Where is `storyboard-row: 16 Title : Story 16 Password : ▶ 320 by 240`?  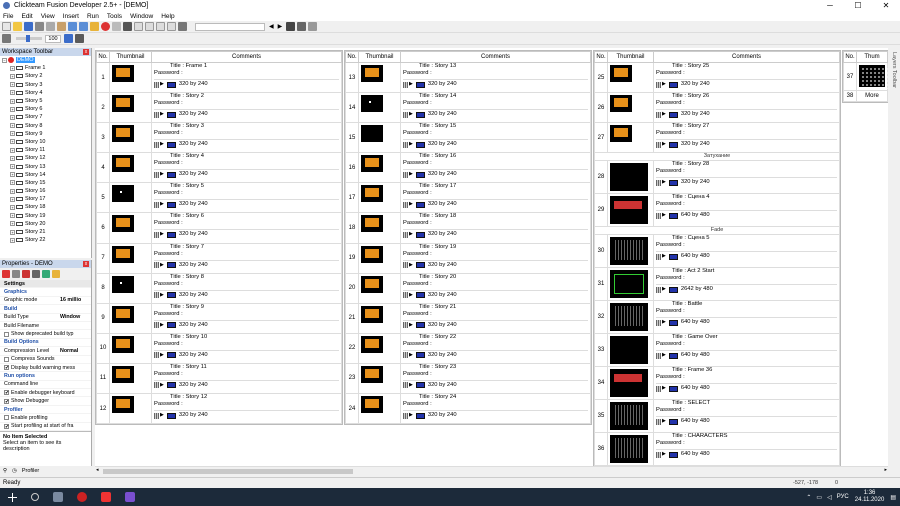
storyboard-row: 16 Title : Story 16 Password : ▶ 320 by 240 is located at coordinates (468, 168).